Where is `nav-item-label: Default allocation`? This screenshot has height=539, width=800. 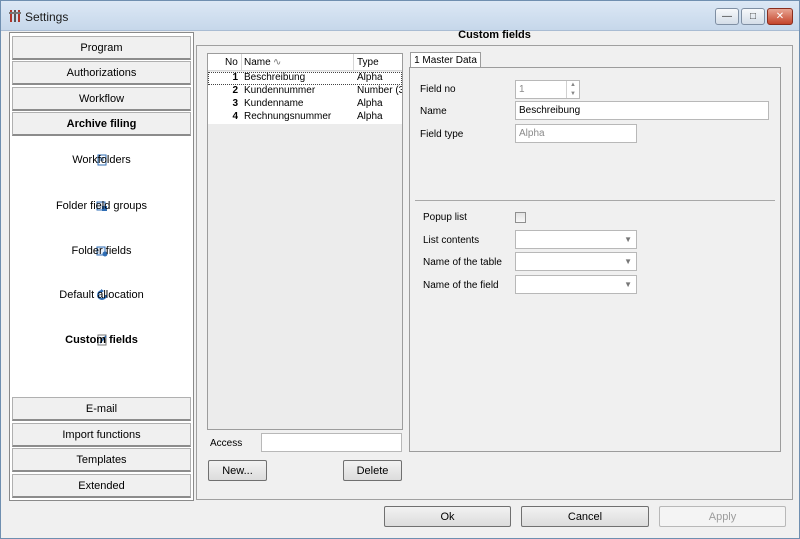
nav-item-label: Default allocation is located at coordinates (101, 295).